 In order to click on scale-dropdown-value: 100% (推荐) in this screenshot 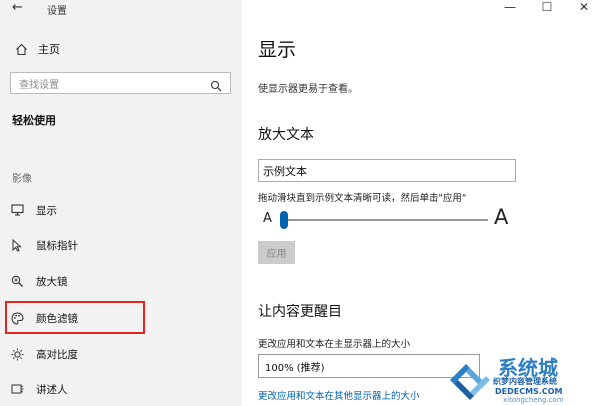, I will do `click(295, 368)`.